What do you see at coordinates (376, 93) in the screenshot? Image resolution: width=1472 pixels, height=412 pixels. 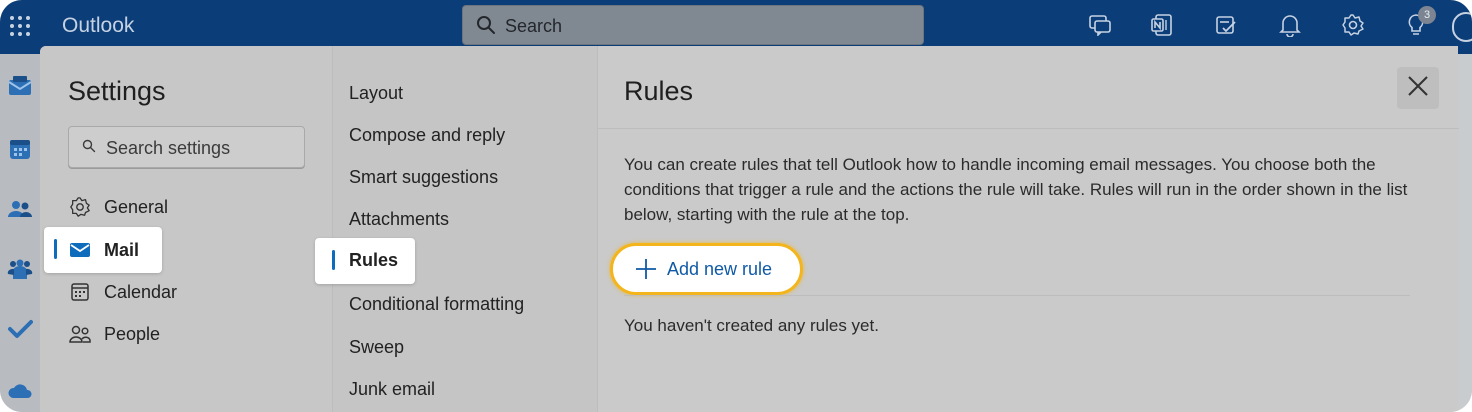 I see `subsection-layout: Layout` at bounding box center [376, 93].